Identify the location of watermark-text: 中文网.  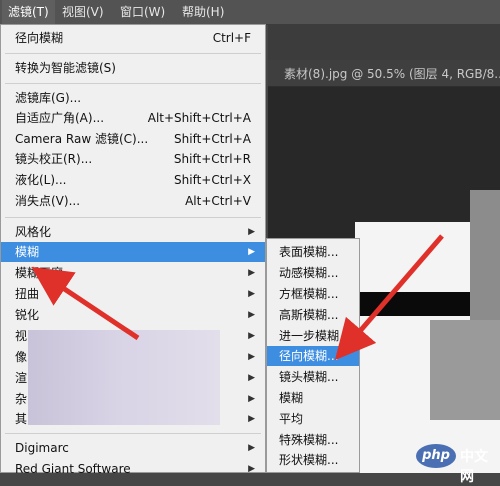
(474, 467).